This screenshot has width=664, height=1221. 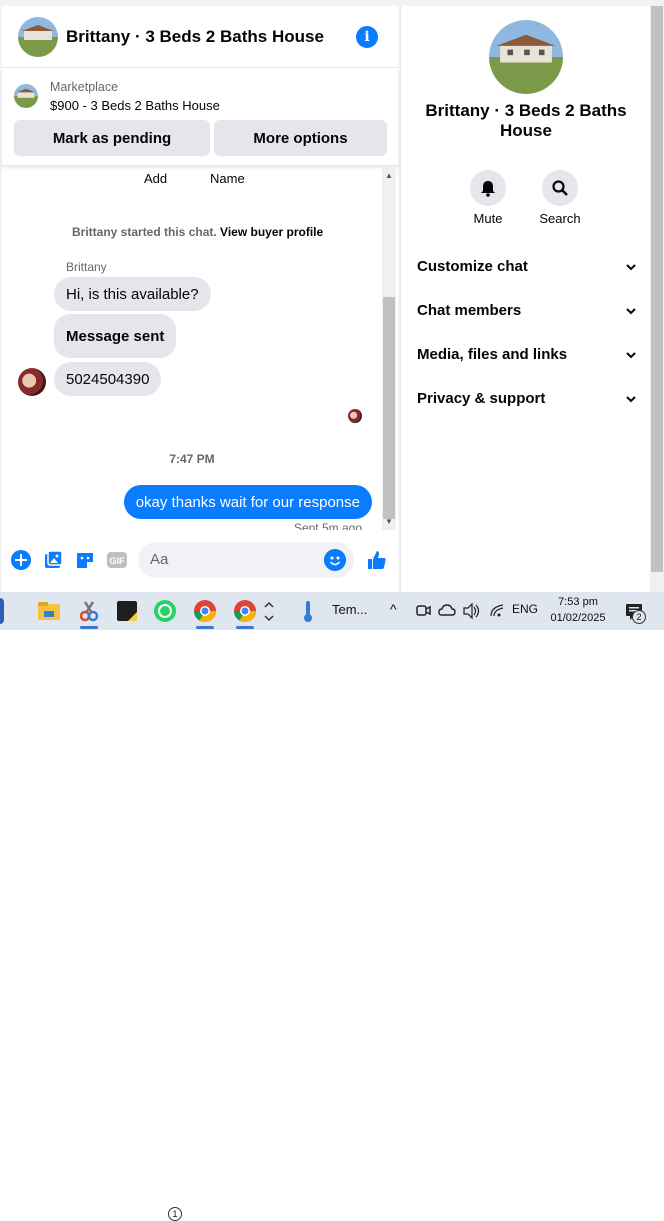 I want to click on sender-avatar, so click(x=32, y=382).